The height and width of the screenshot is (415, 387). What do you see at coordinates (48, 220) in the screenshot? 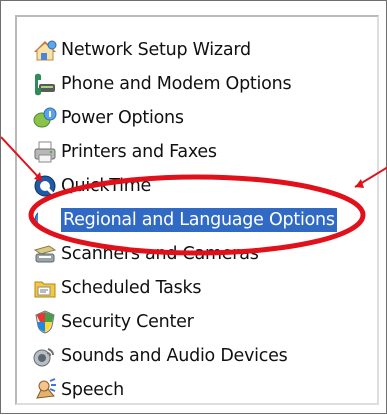
I see `annotation-mask` at bounding box center [48, 220].